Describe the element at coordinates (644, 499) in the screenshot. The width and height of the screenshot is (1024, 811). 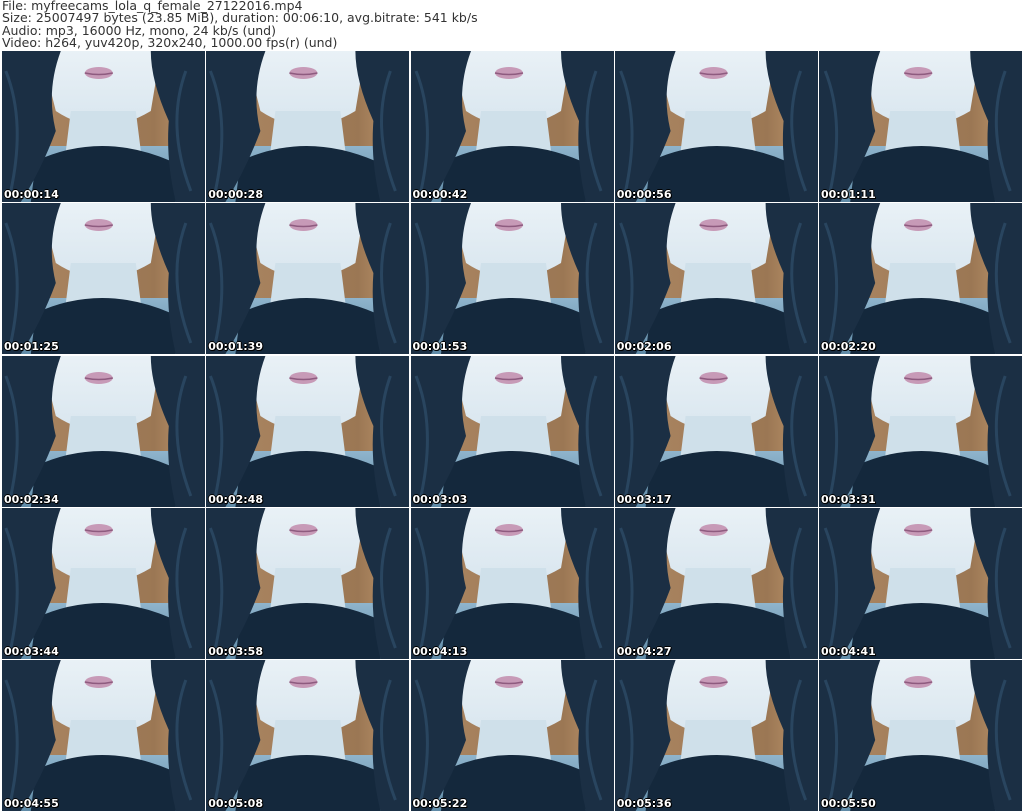
I see `timestamp-label: 00:03:17` at that location.